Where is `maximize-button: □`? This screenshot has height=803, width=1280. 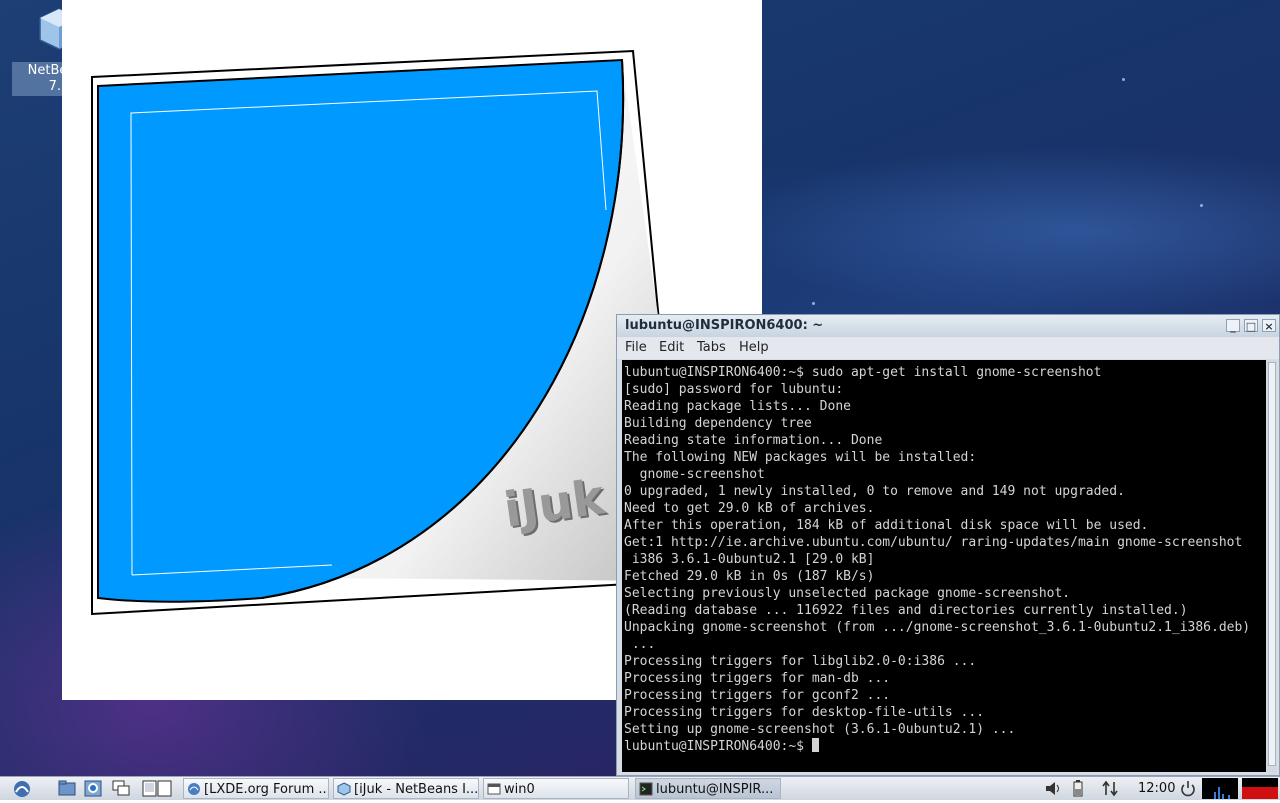
maximize-button: □ is located at coordinates (1251, 326).